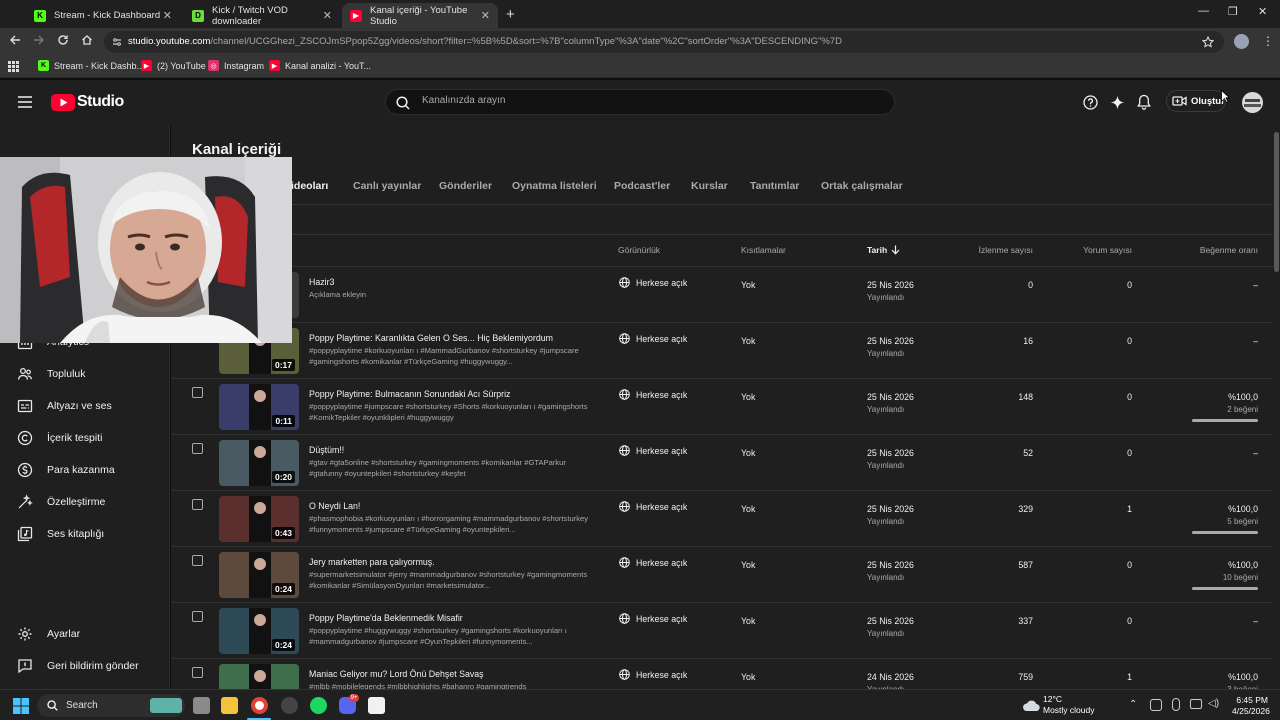 The height and width of the screenshot is (720, 1280). I want to click on windows-start-icon, so click(21, 706).